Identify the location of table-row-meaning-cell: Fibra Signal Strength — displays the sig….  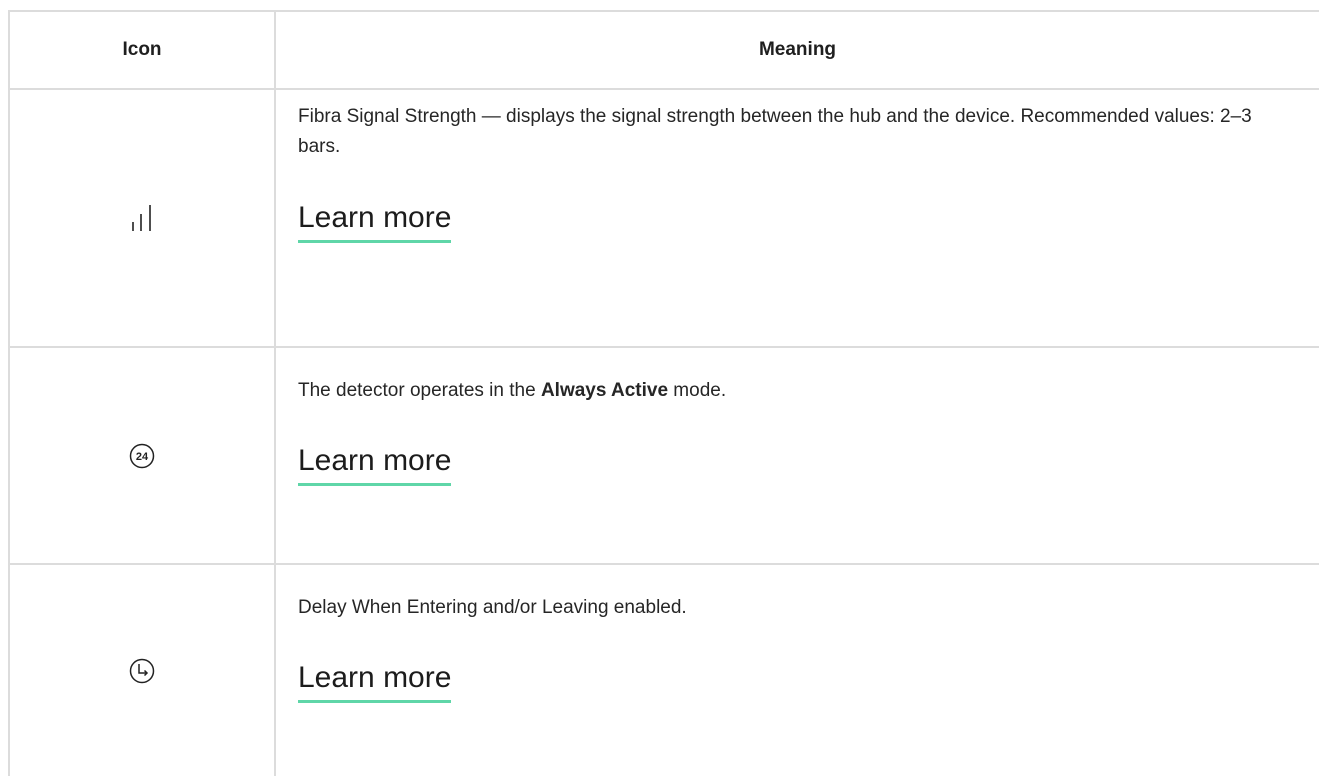
(798, 172).